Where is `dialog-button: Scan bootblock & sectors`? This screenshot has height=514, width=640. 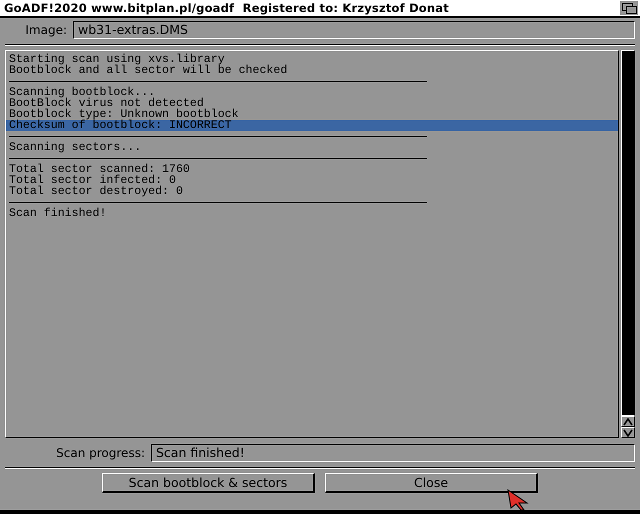 dialog-button: Scan bootblock & sectors is located at coordinates (208, 483).